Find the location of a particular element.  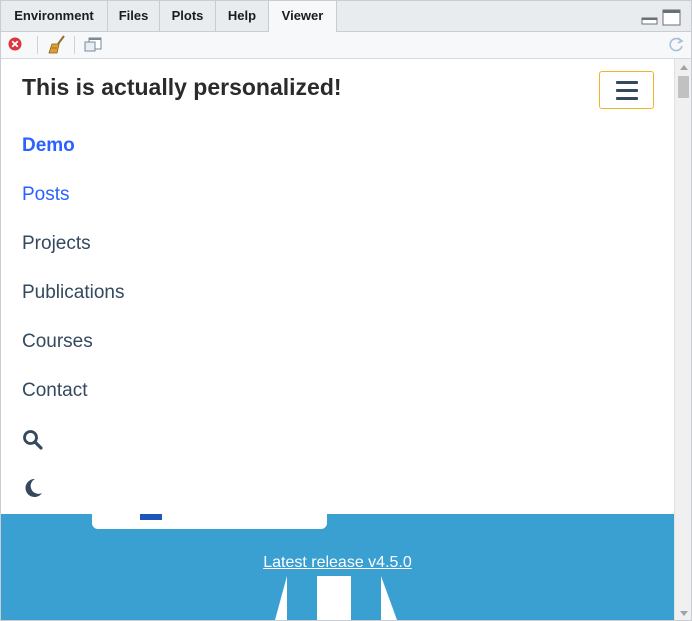

tab-viewer: Viewer is located at coordinates (303, 16).